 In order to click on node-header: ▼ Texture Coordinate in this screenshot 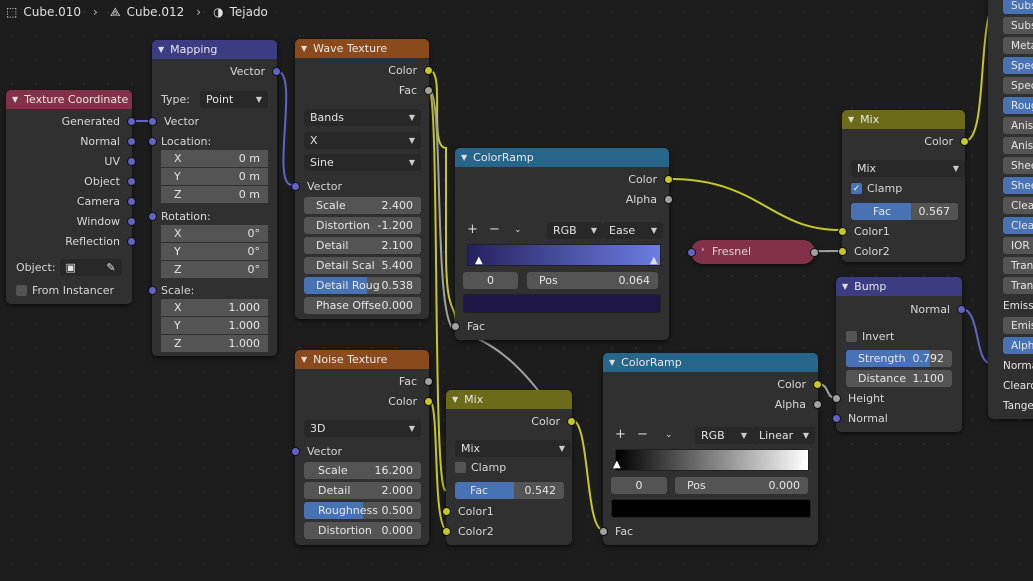, I will do `click(69, 99)`.